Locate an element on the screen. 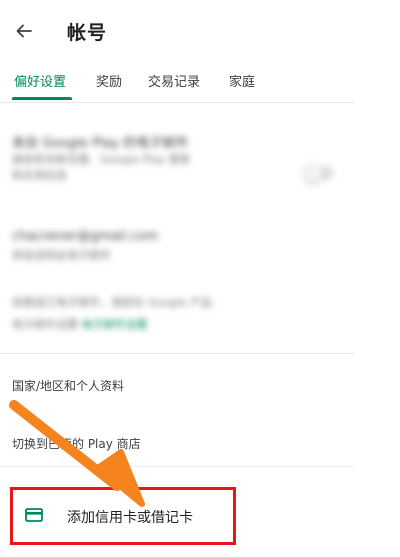  tabs-divider is located at coordinates (177, 102).